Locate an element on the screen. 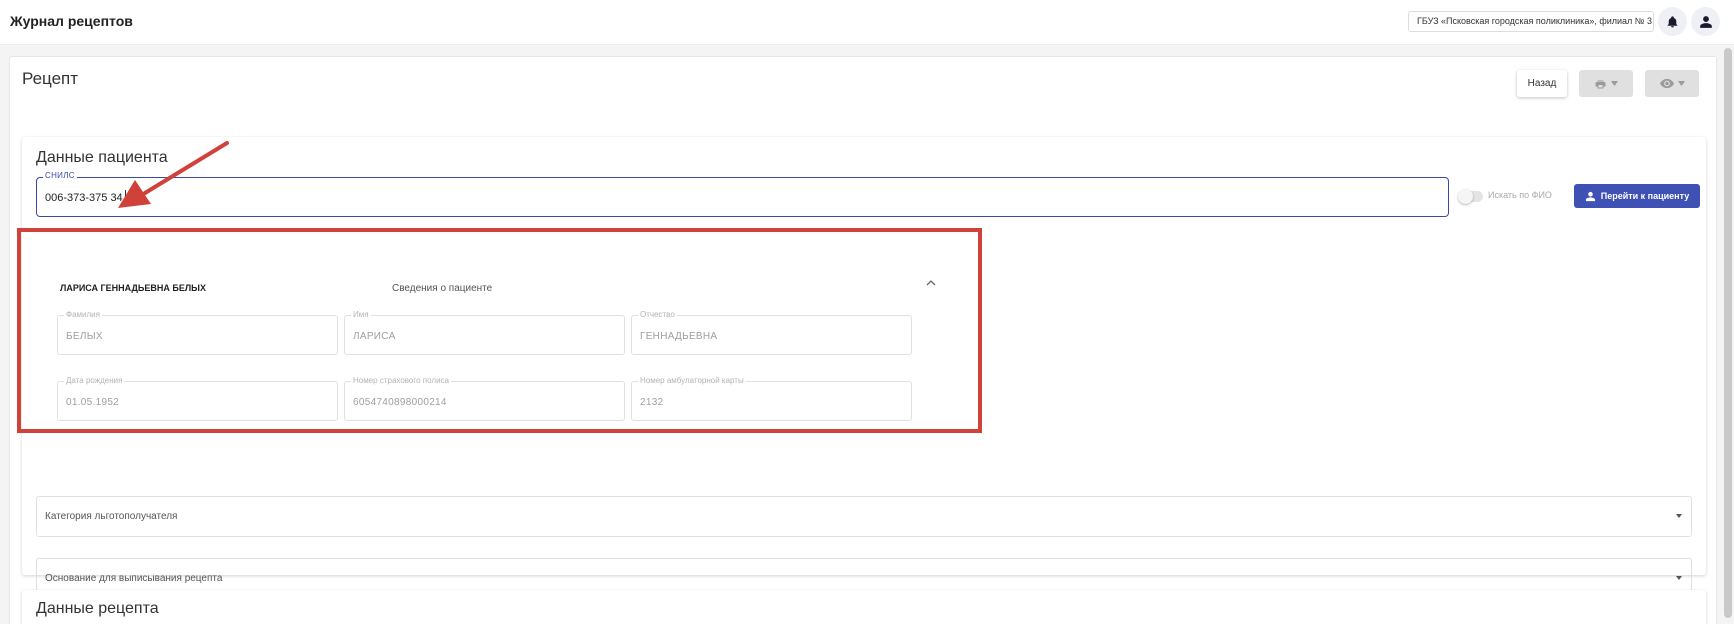 The width and height of the screenshot is (1734, 624). snils-label: СНИЛС is located at coordinates (60, 175).